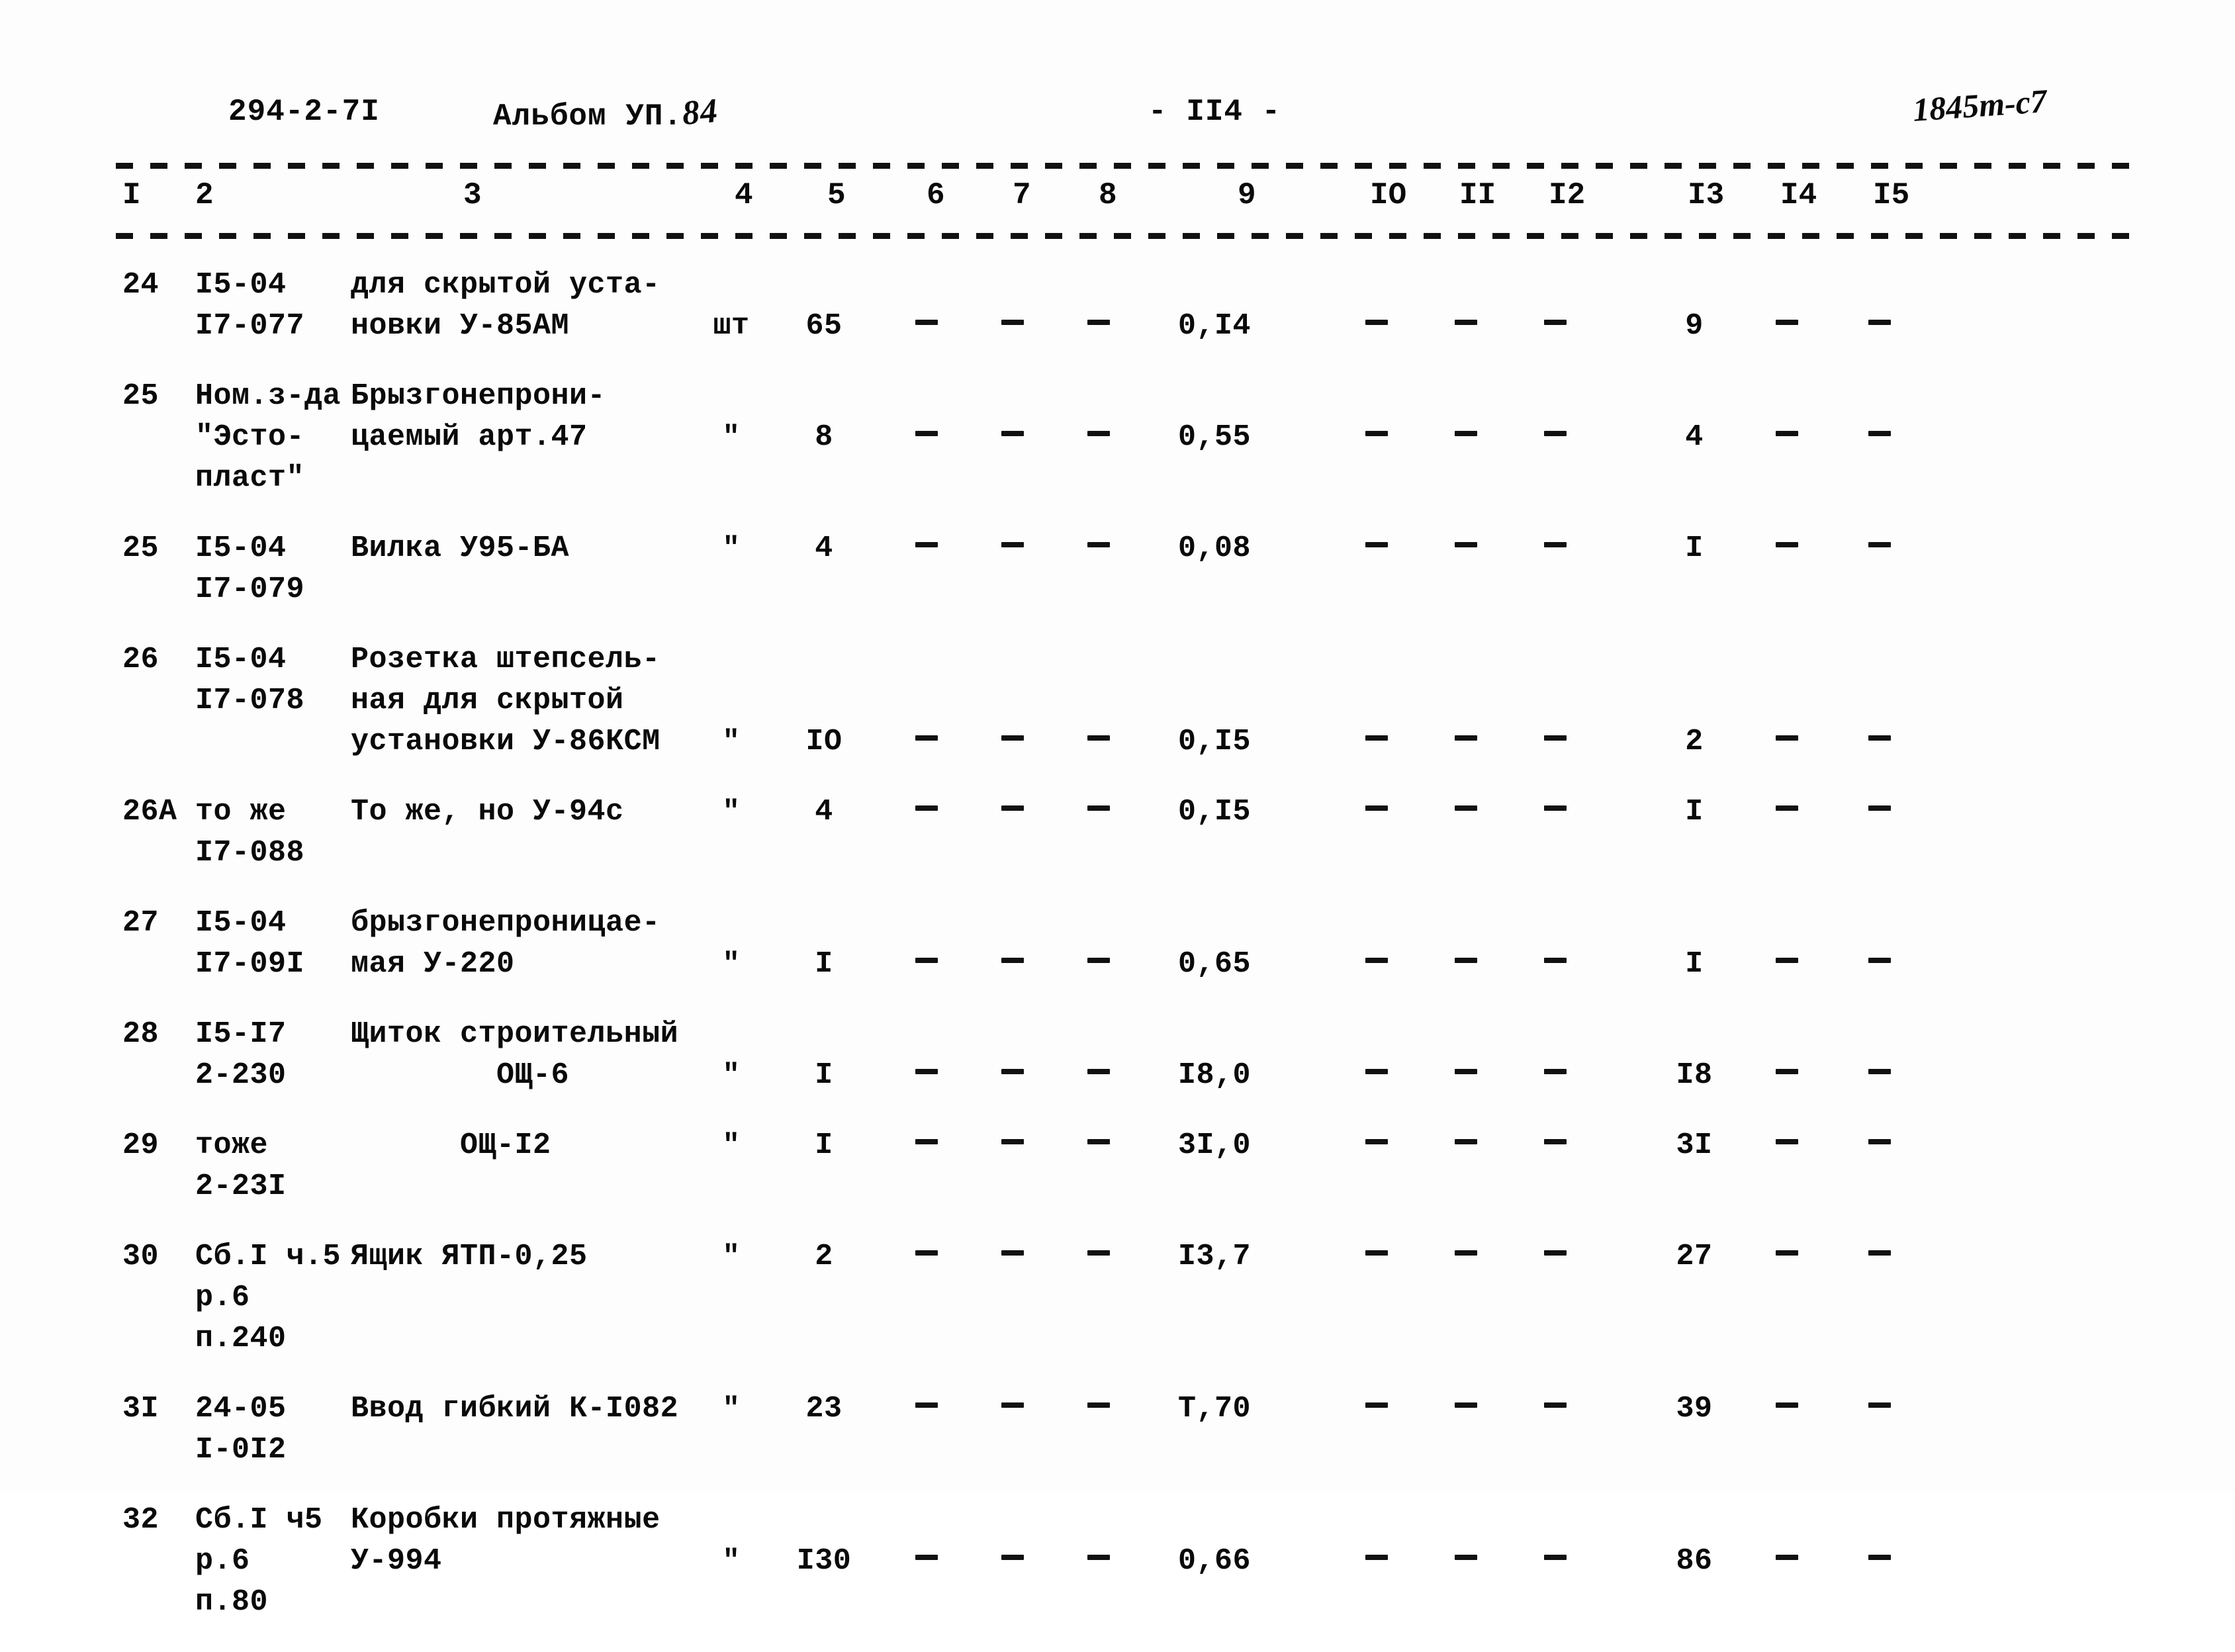 The width and height of the screenshot is (2235, 1652). Describe the element at coordinates (588, 116) in the screenshot. I see `album-label: Альбом УП.` at that location.